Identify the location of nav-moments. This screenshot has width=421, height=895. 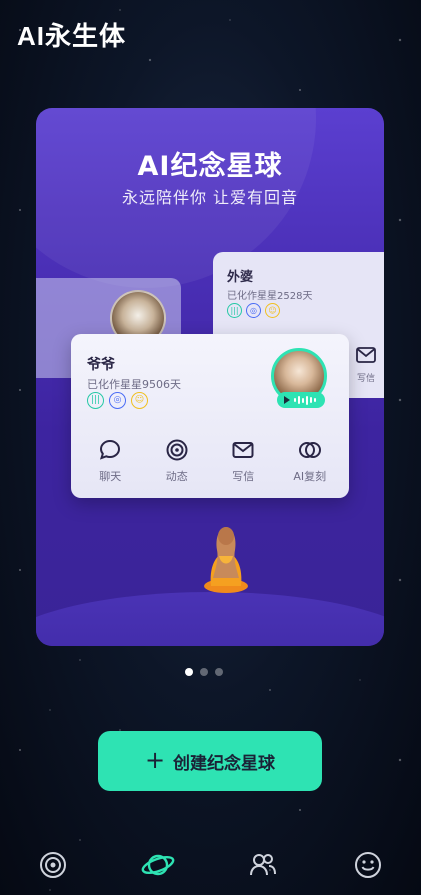
(53, 865).